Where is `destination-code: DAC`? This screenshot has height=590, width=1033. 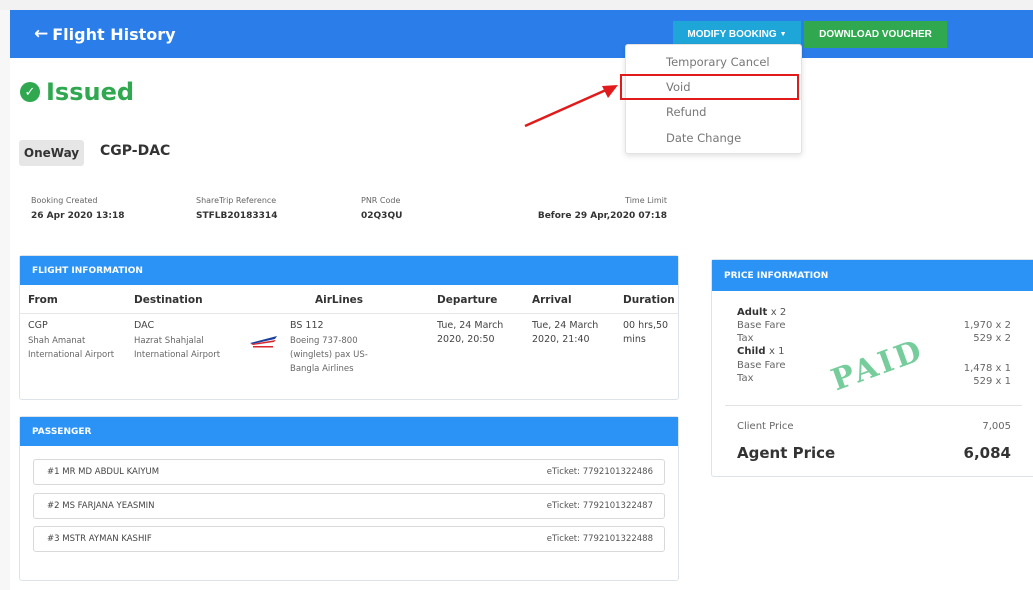 destination-code: DAC is located at coordinates (144, 325).